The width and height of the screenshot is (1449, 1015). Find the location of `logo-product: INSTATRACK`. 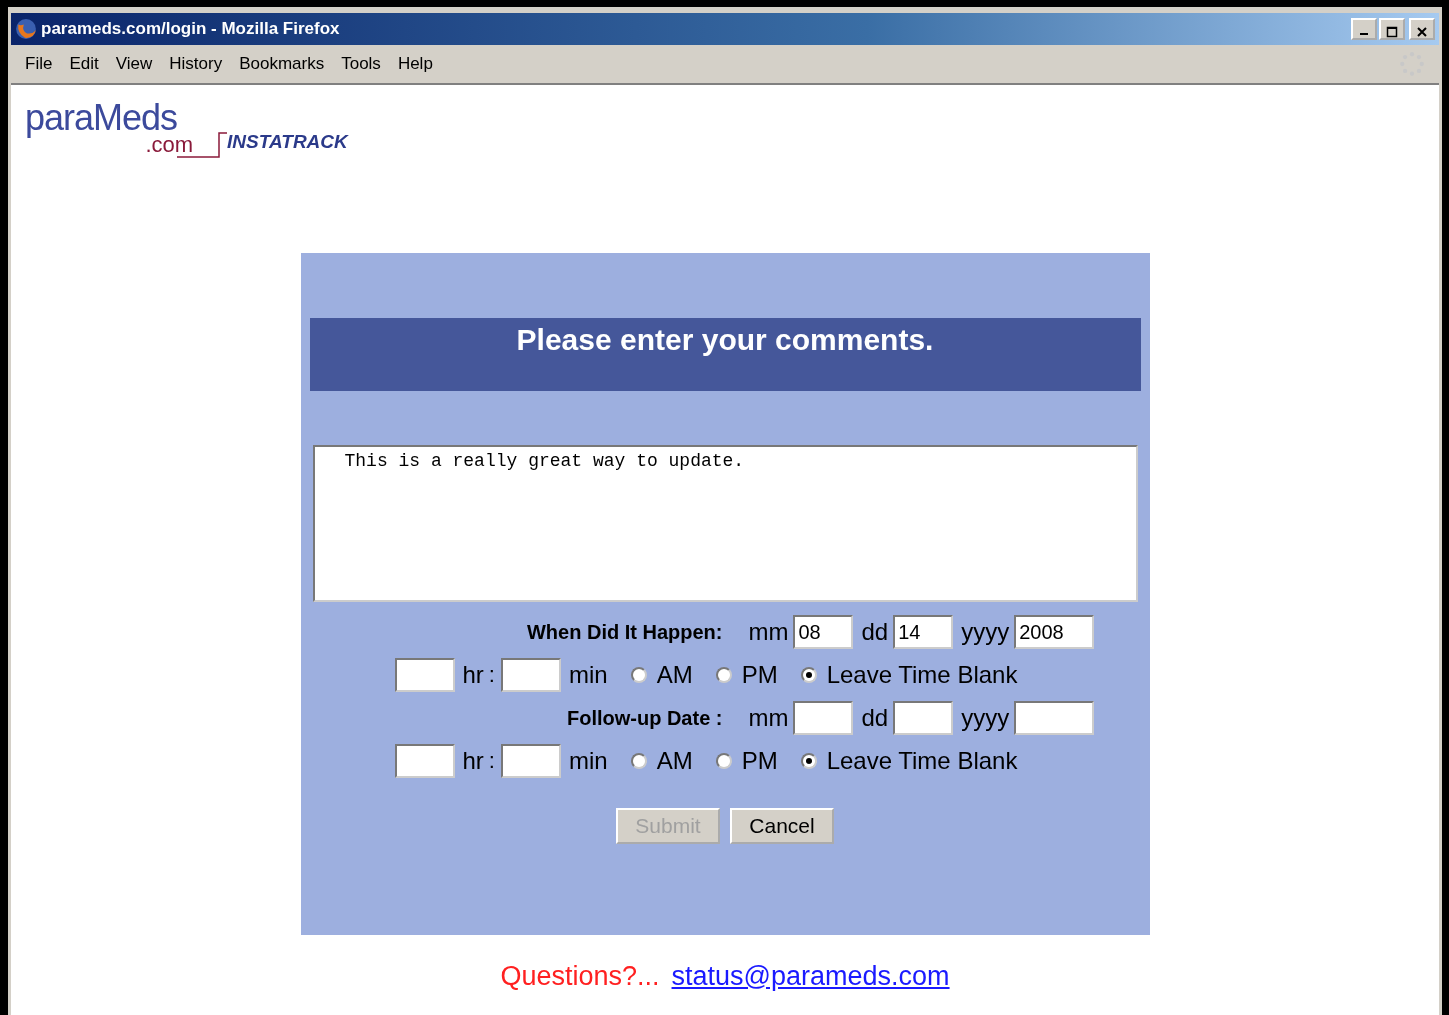

logo-product: INSTATRACK is located at coordinates (287, 142).